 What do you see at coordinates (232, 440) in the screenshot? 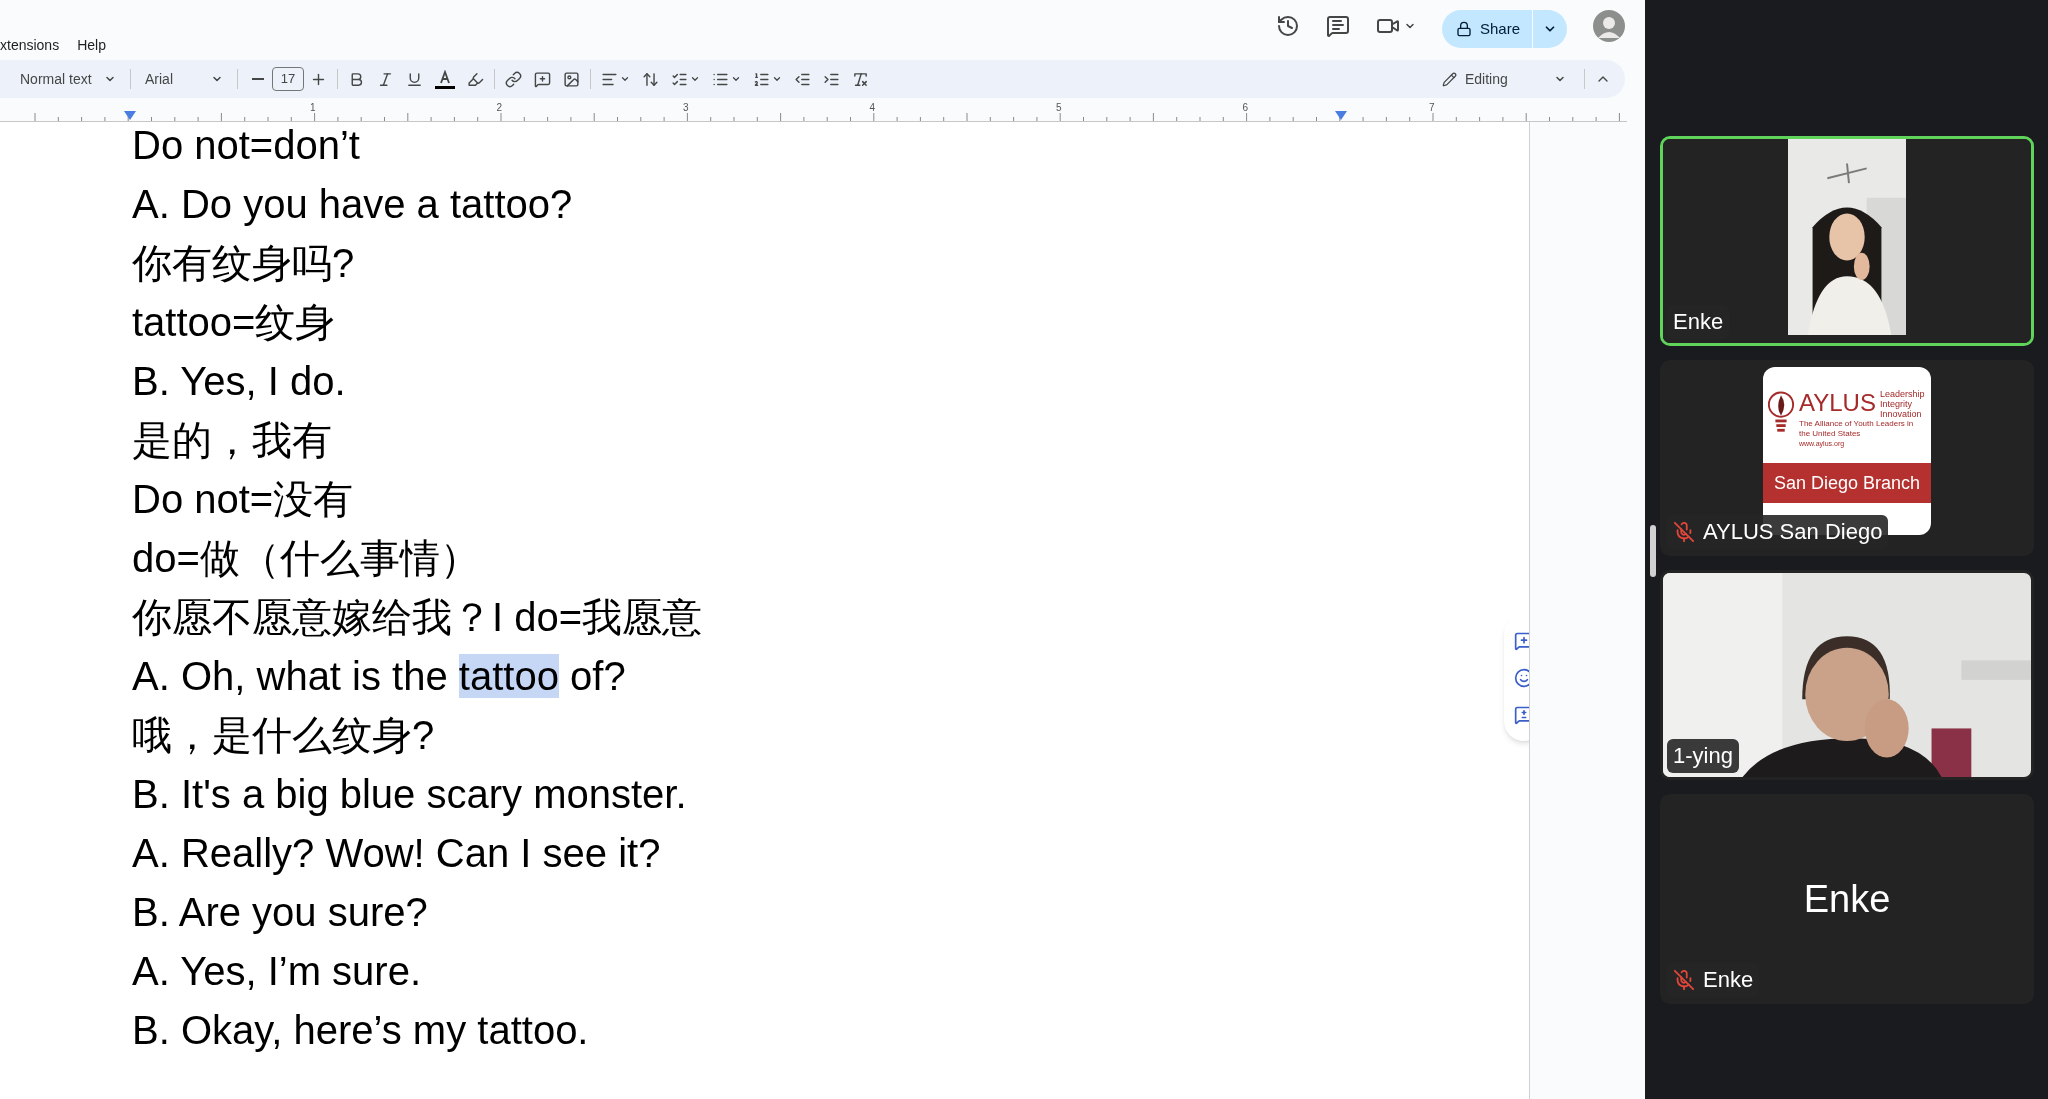
I see `document-line: 是的，我有` at bounding box center [232, 440].